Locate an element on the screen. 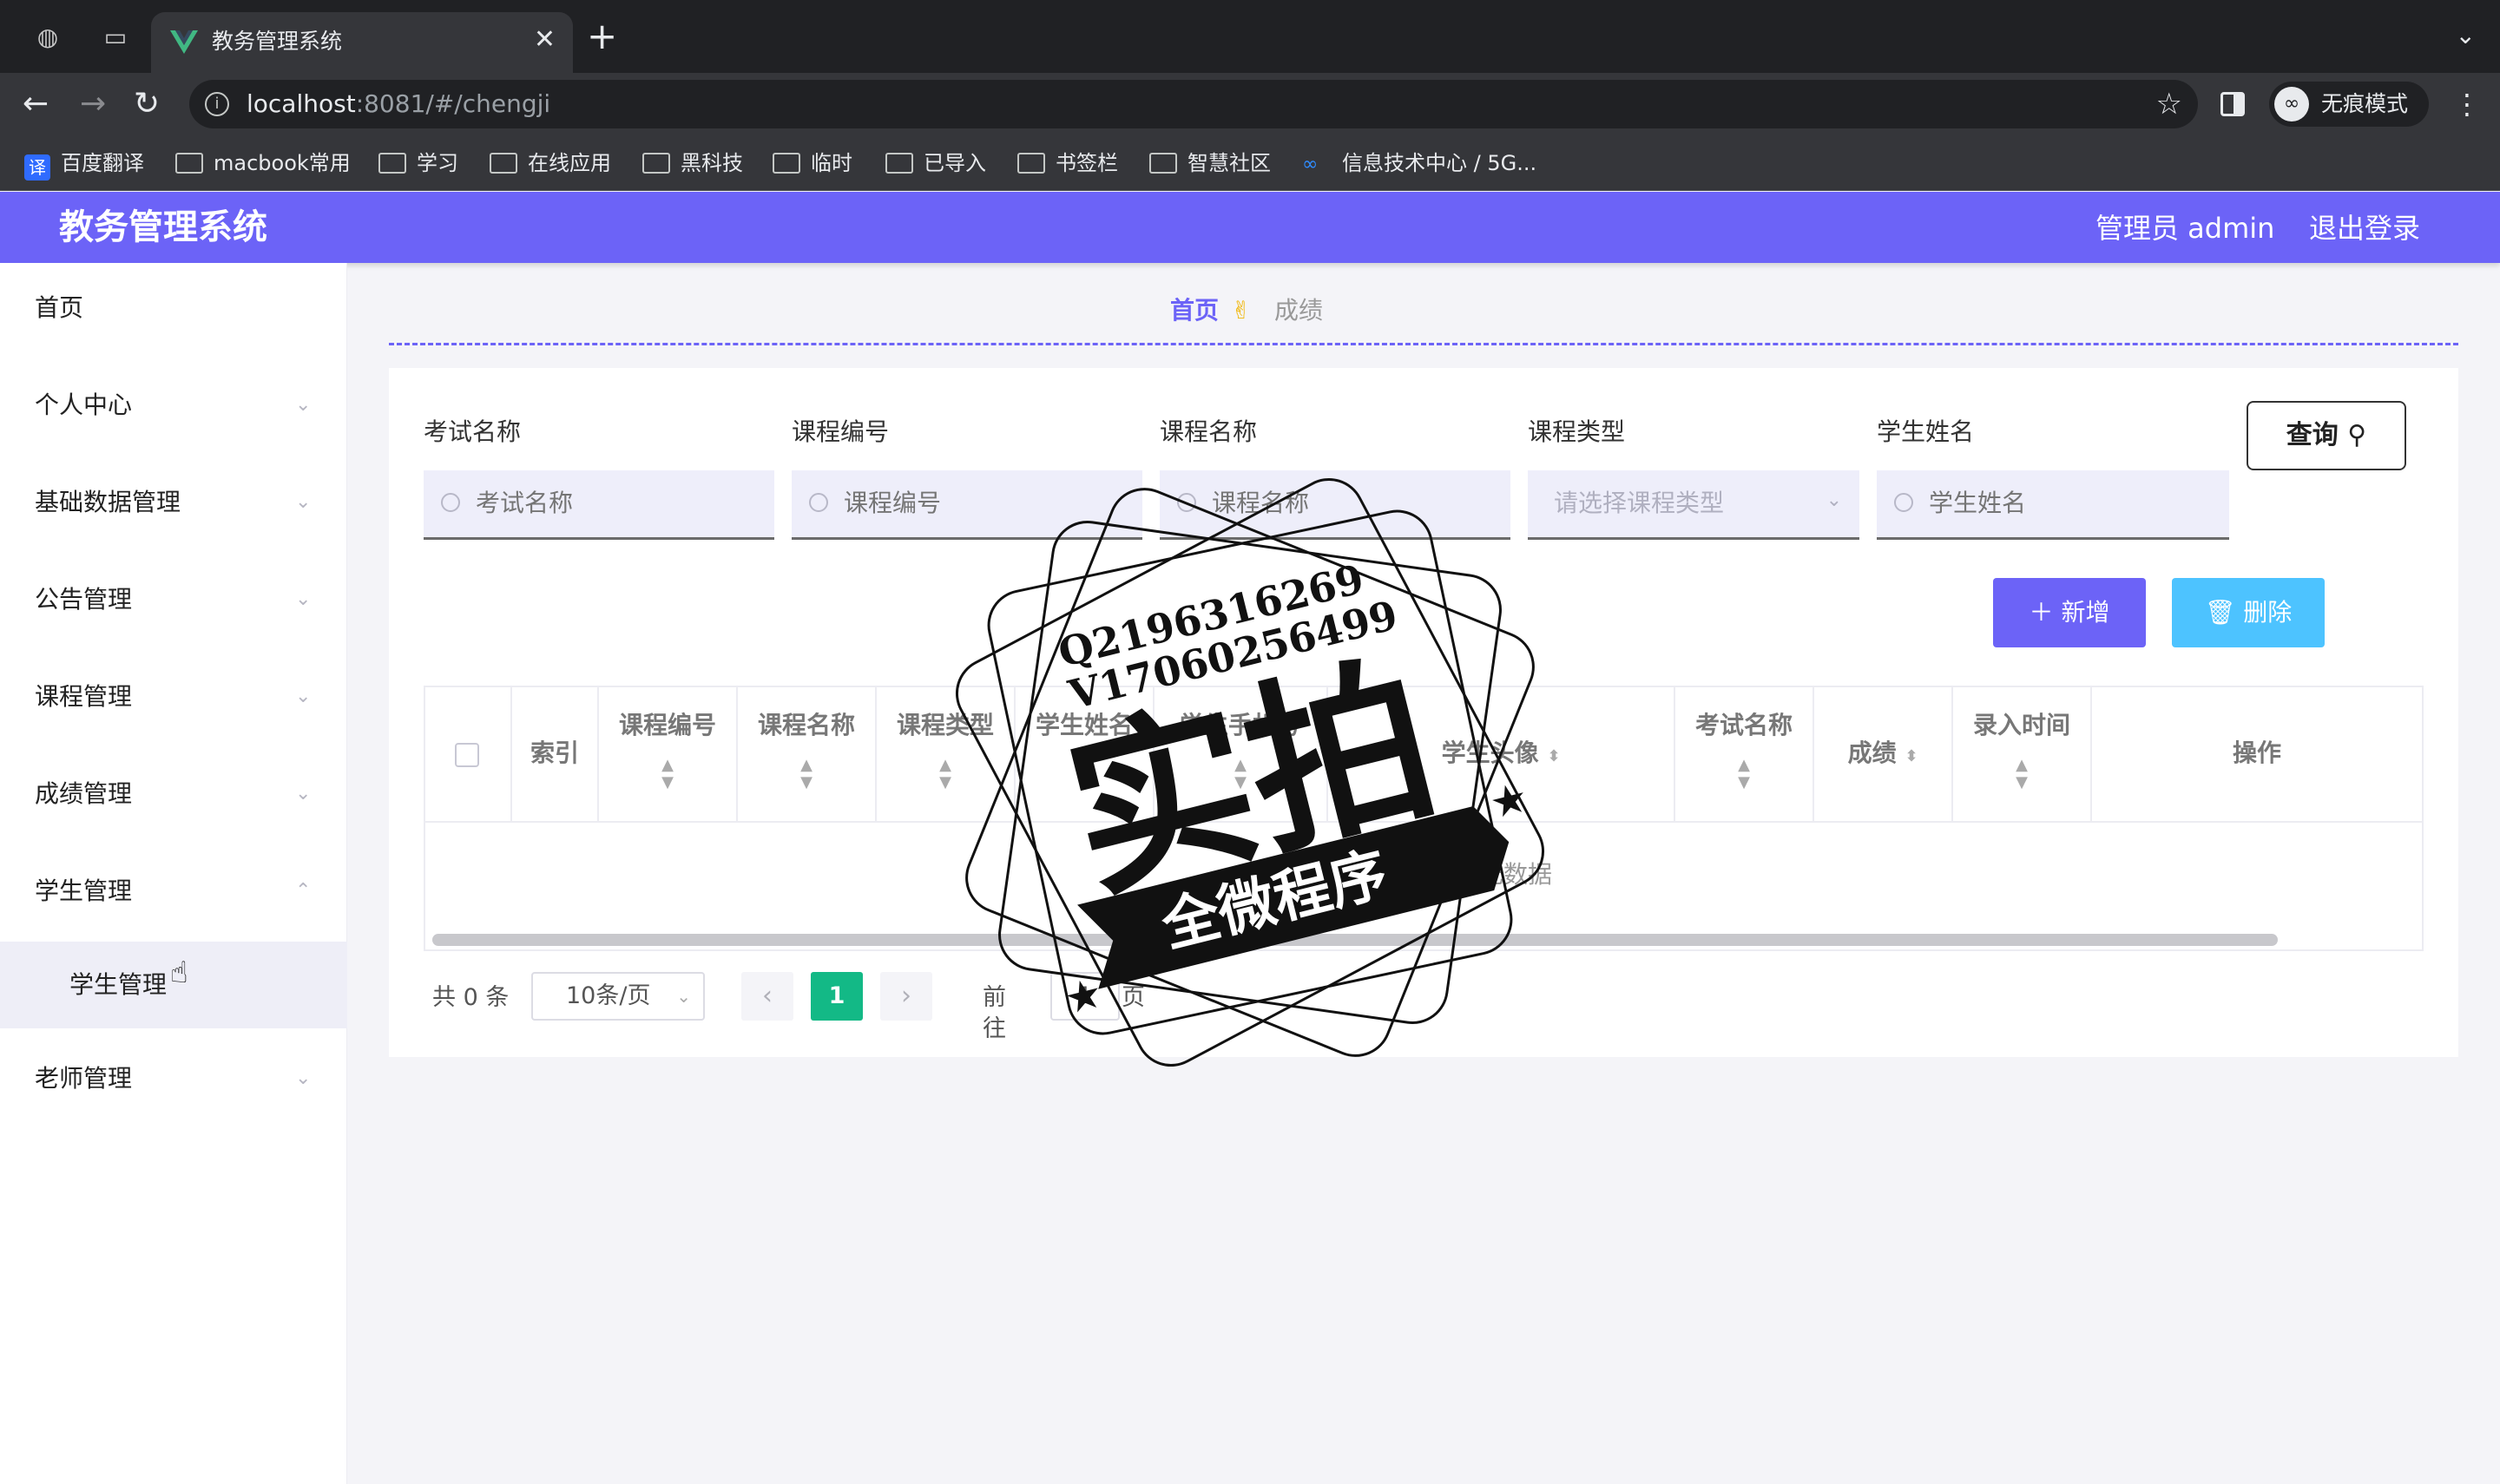 Image resolution: width=2500 pixels, height=1484 pixels. breadcrumb-current: 成绩 is located at coordinates (1299, 311).